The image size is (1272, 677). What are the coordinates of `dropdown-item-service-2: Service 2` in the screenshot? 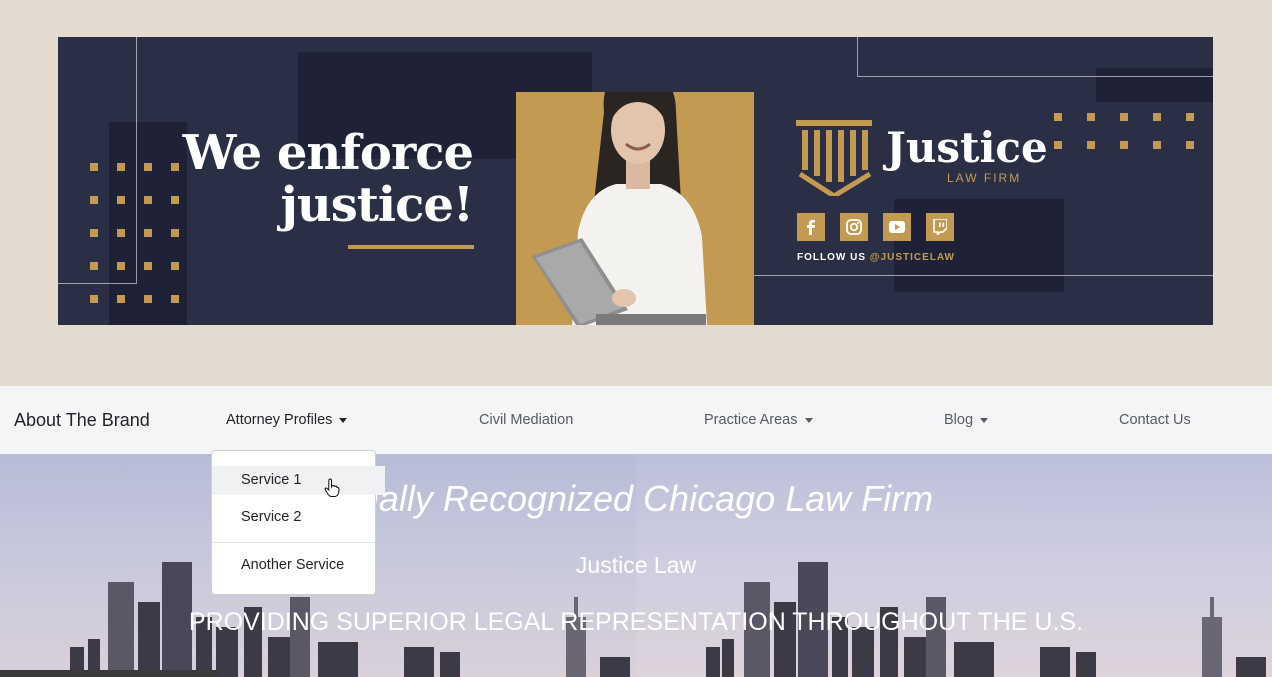 It's located at (293, 517).